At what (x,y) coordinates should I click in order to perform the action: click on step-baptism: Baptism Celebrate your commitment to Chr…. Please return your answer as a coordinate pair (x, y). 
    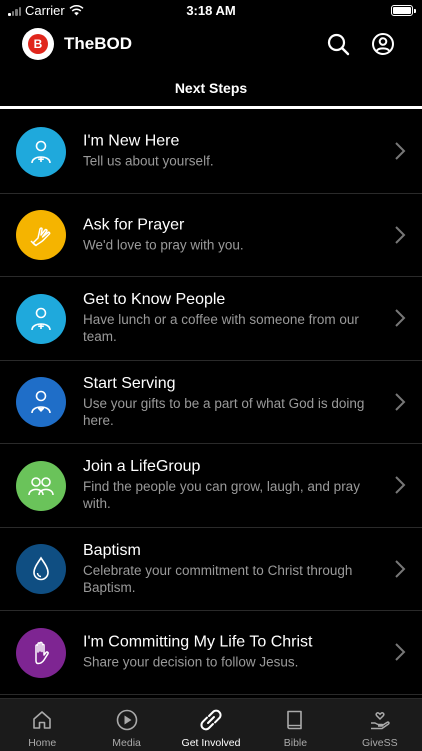
    Looking at the image, I should click on (211, 569).